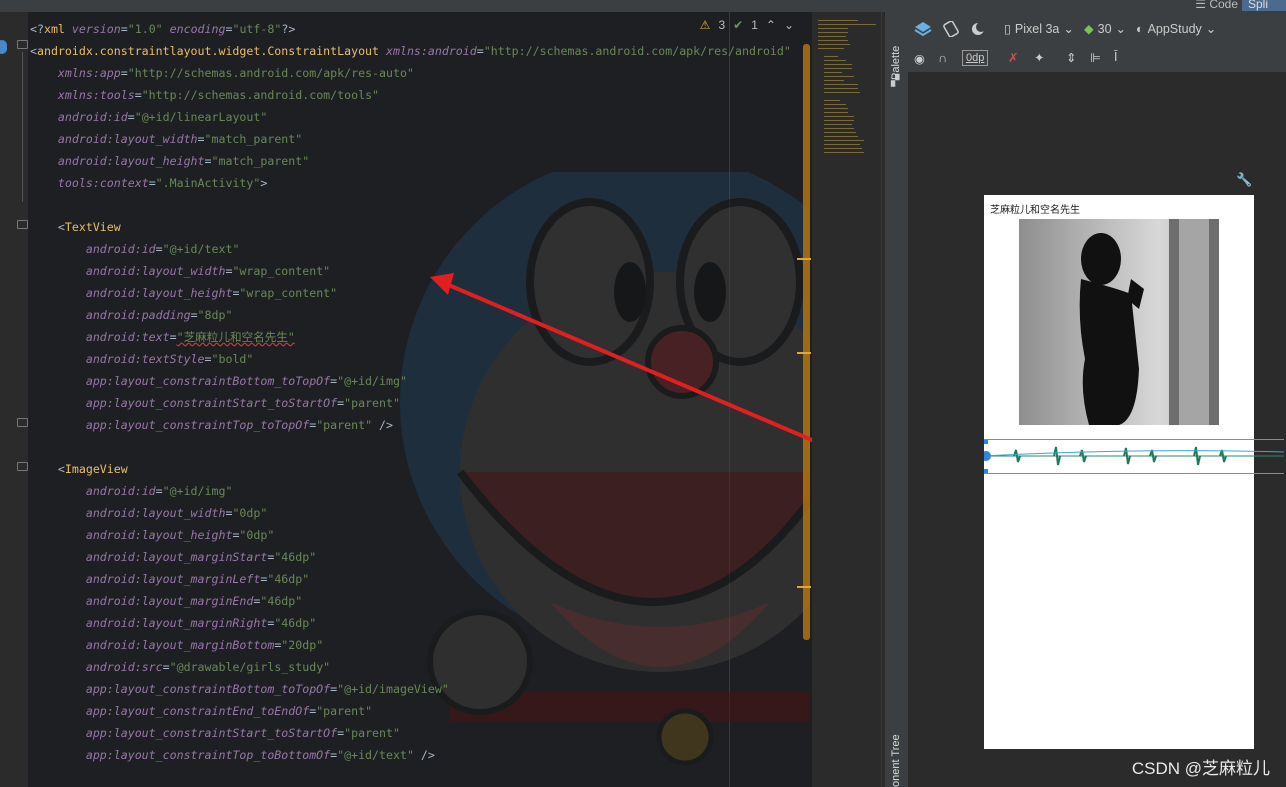 The width and height of the screenshot is (1286, 787). What do you see at coordinates (847, 399) in the screenshot?
I see `code-minimap` at bounding box center [847, 399].